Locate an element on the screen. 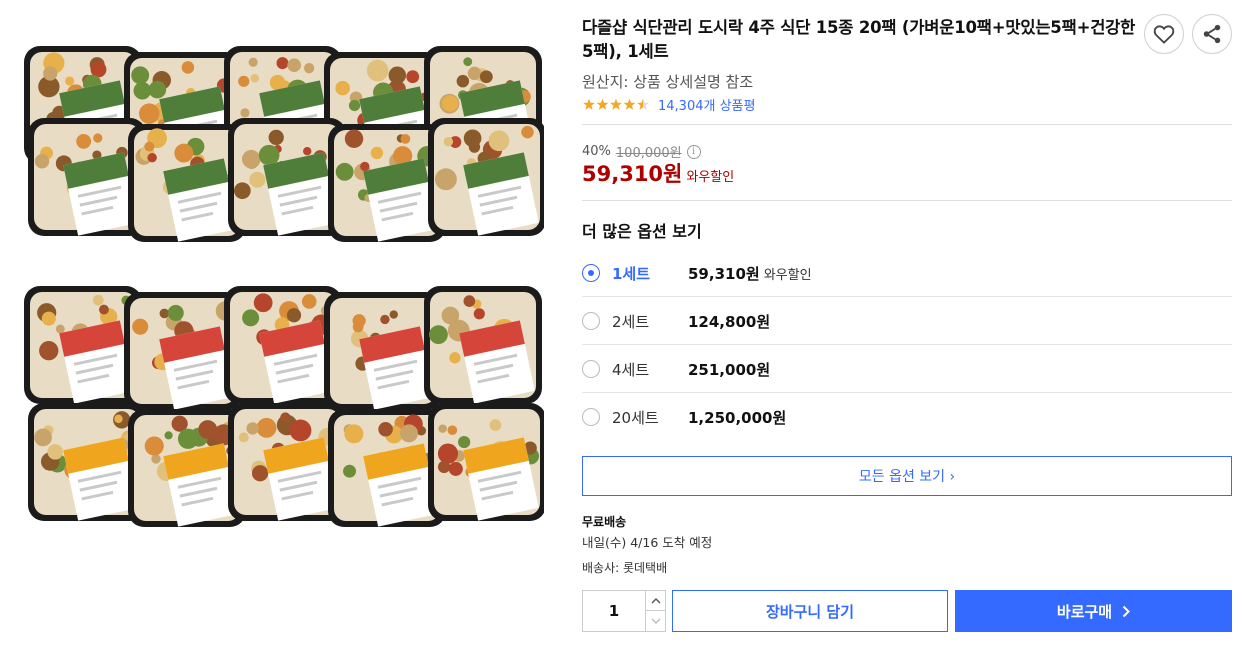 The height and width of the screenshot is (647, 1243). option-item-20set: 20세트 1,250,000원 is located at coordinates (907, 417).